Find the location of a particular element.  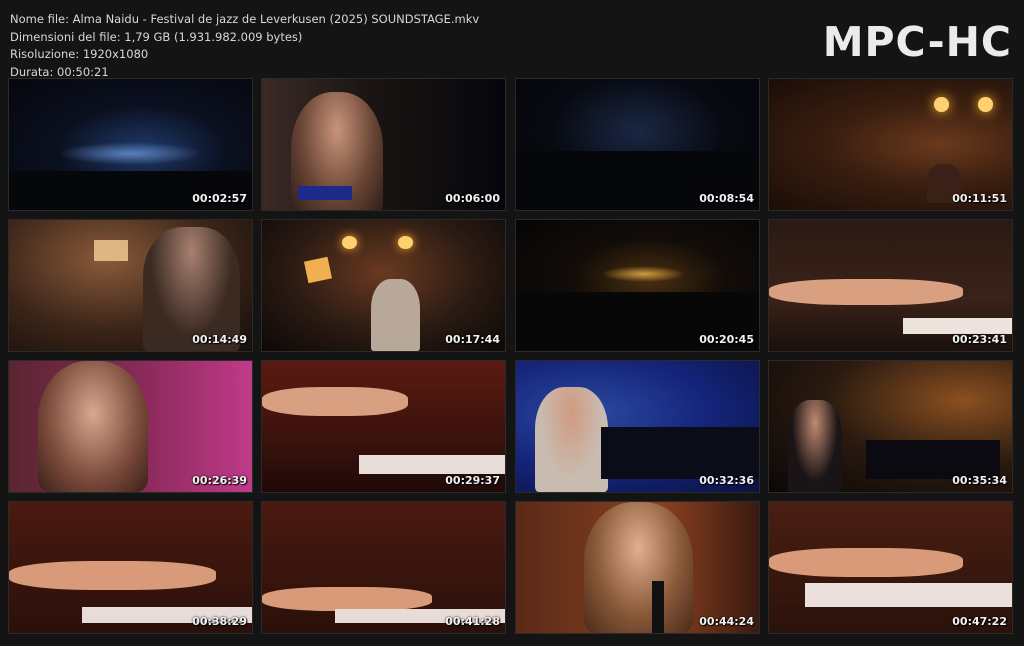

stage-wide-blue-lights-thumbnail: 00:02:57 is located at coordinates (130, 144).